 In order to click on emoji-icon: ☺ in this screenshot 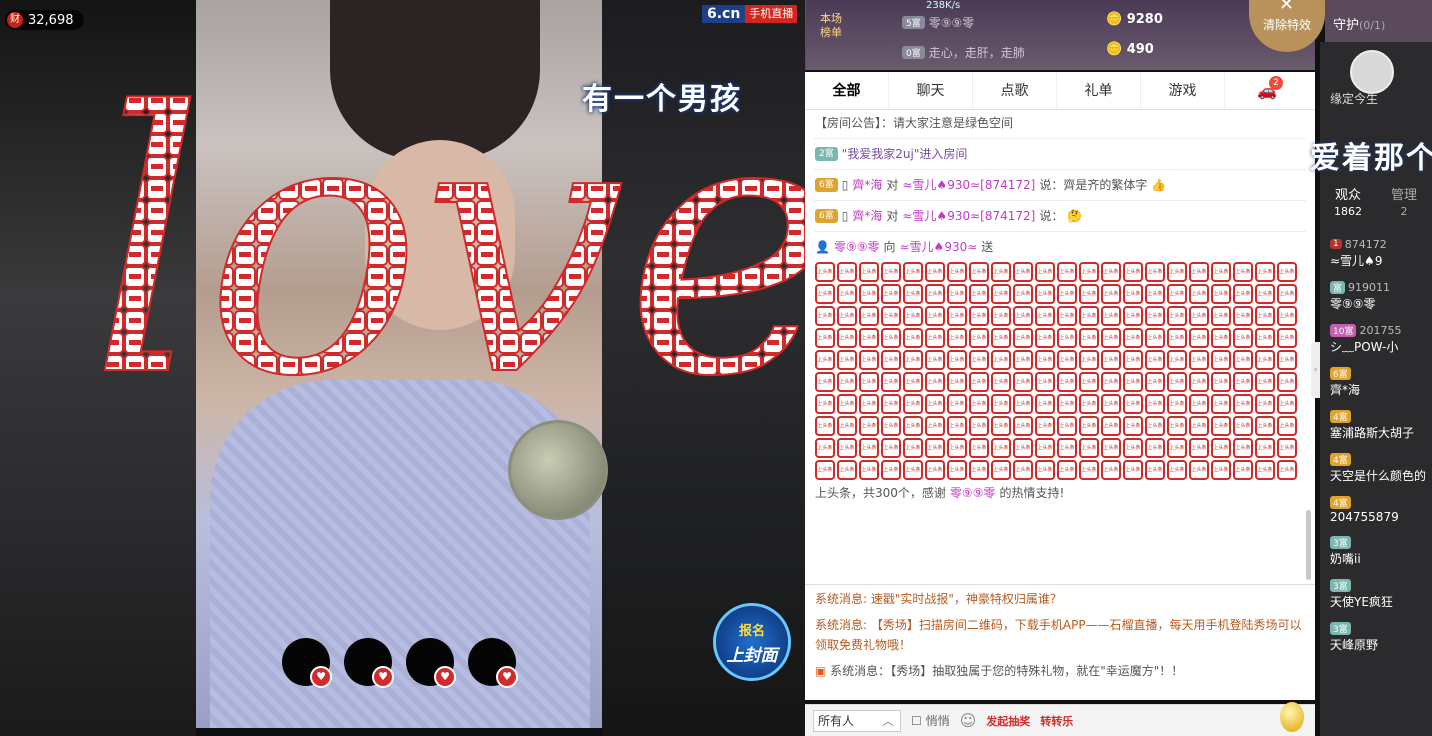, I will do `click(968, 720)`.